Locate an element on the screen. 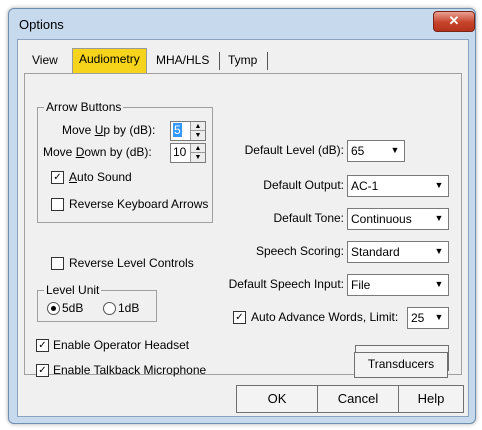 The image size is (482, 430). tab-audiometry: Audiometry is located at coordinates (109, 60).